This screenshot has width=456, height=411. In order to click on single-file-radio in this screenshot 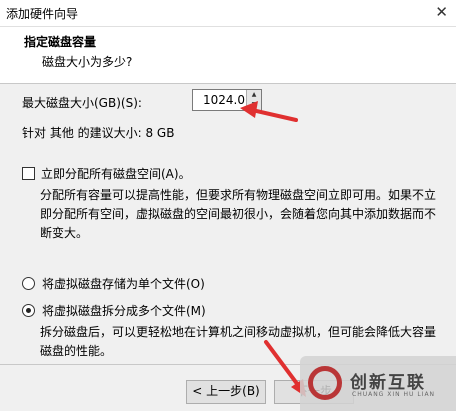, I will do `click(28, 283)`.